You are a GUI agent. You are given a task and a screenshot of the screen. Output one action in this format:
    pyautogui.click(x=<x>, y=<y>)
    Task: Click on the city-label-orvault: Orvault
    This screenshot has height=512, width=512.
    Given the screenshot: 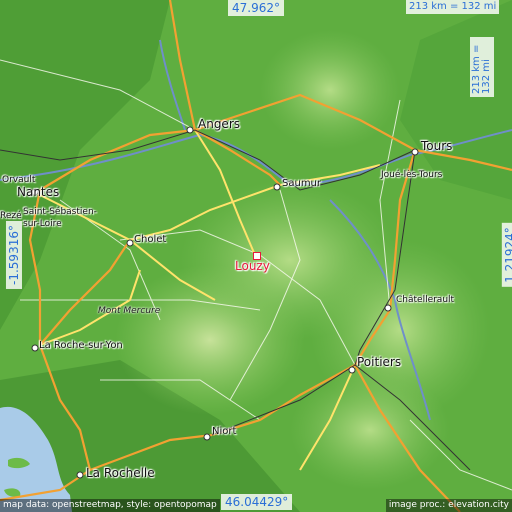 What is the action you would take?
    pyautogui.click(x=19, y=180)
    